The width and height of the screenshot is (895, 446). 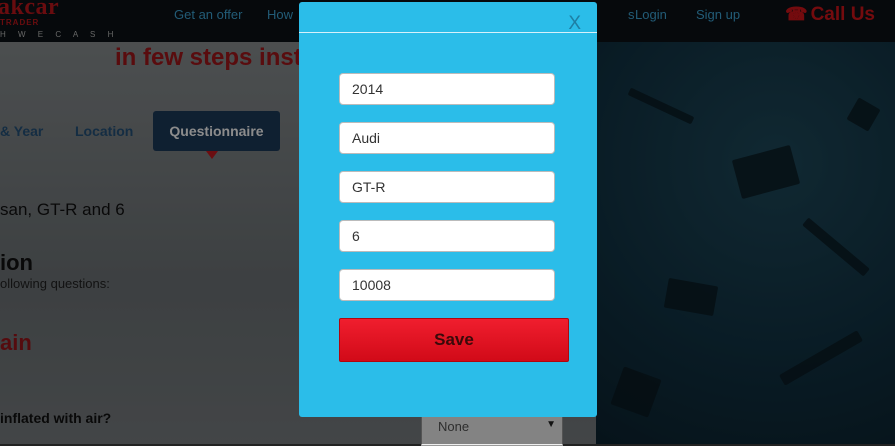 I want to click on make-field, so click(x=447, y=138).